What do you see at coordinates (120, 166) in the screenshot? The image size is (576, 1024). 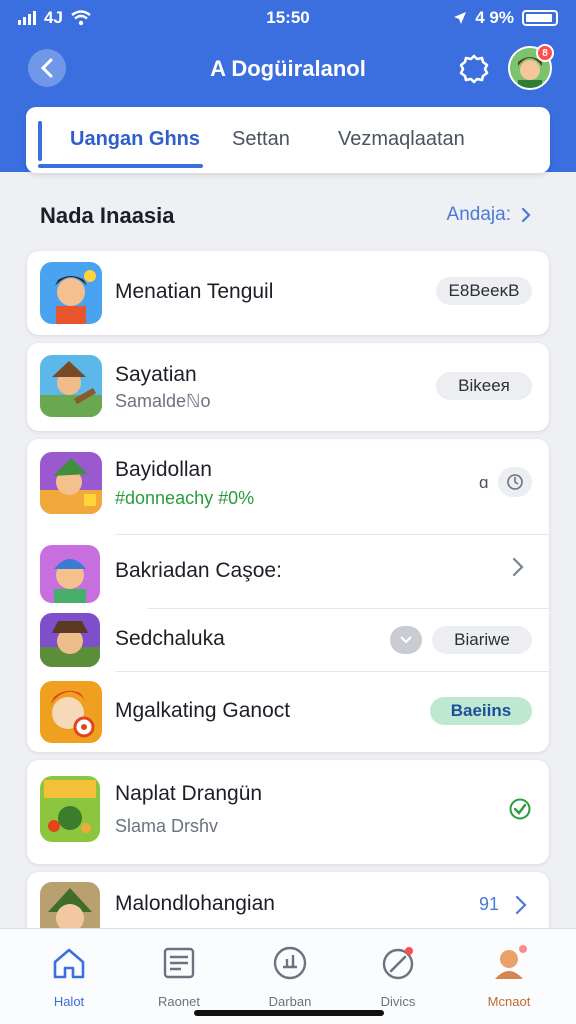 I see `tab-underline` at bounding box center [120, 166].